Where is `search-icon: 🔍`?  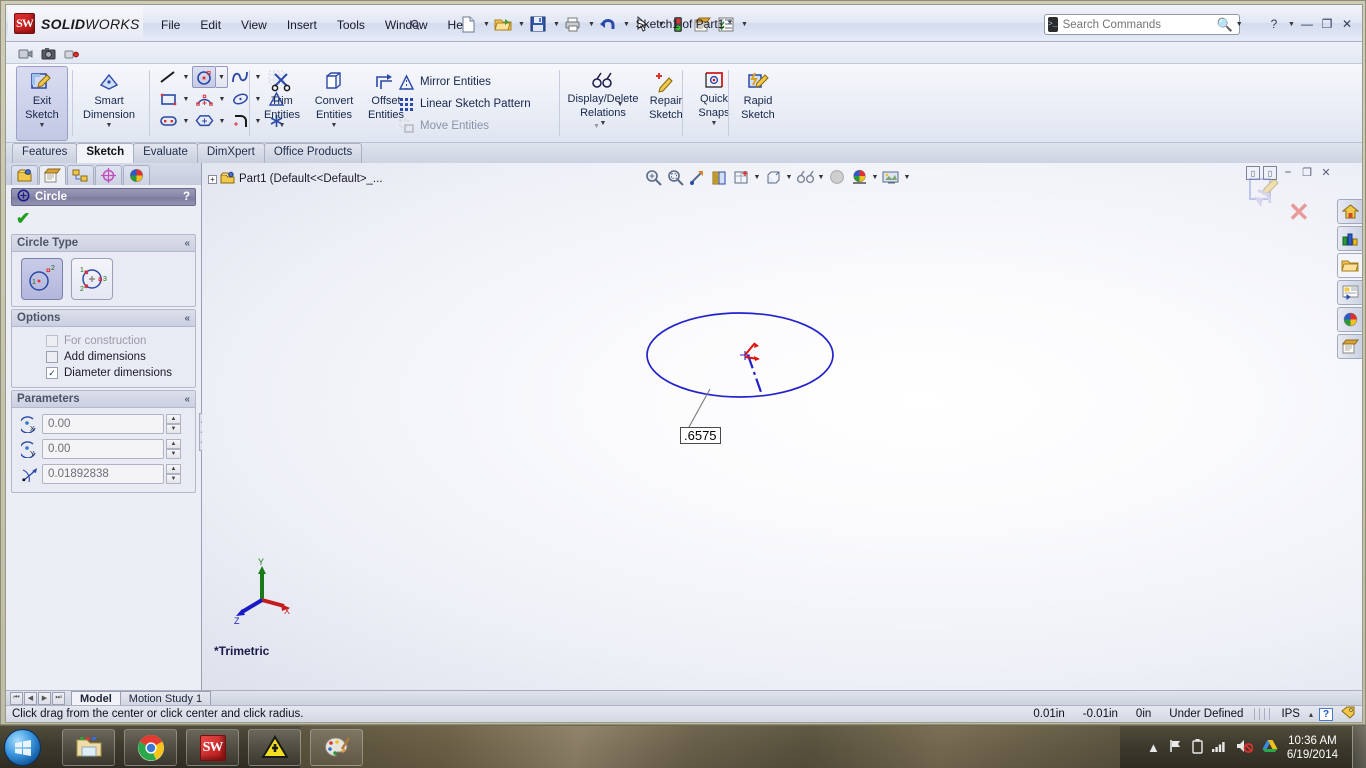
search-icon: 🔍 is located at coordinates (1225, 25).